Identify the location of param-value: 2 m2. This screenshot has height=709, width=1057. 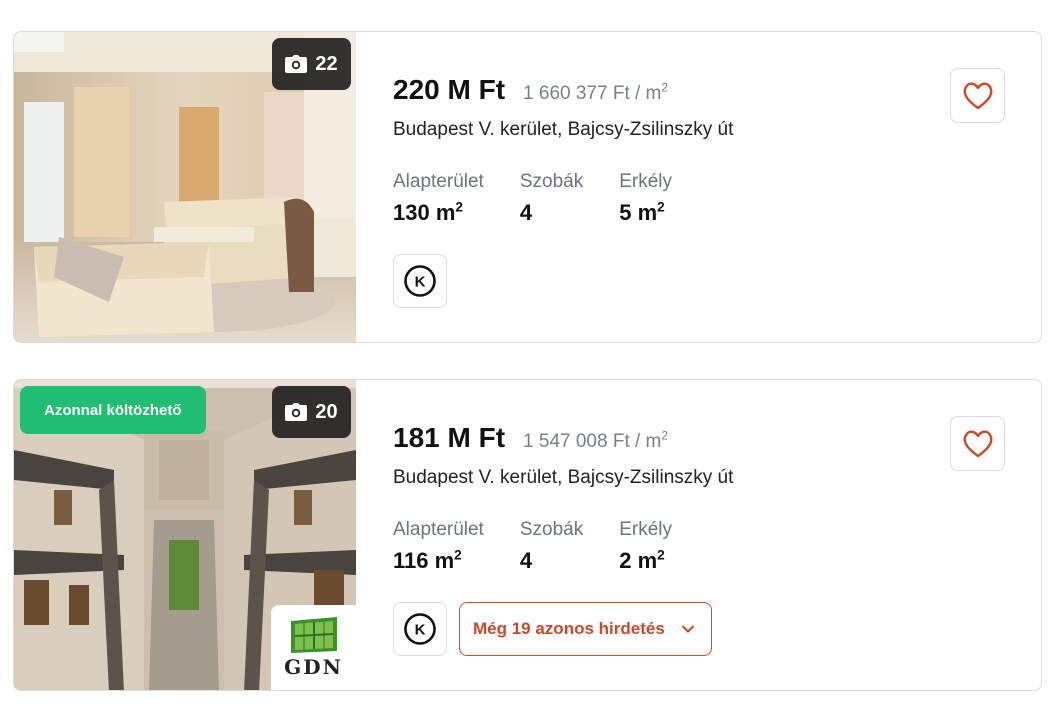
(645, 561).